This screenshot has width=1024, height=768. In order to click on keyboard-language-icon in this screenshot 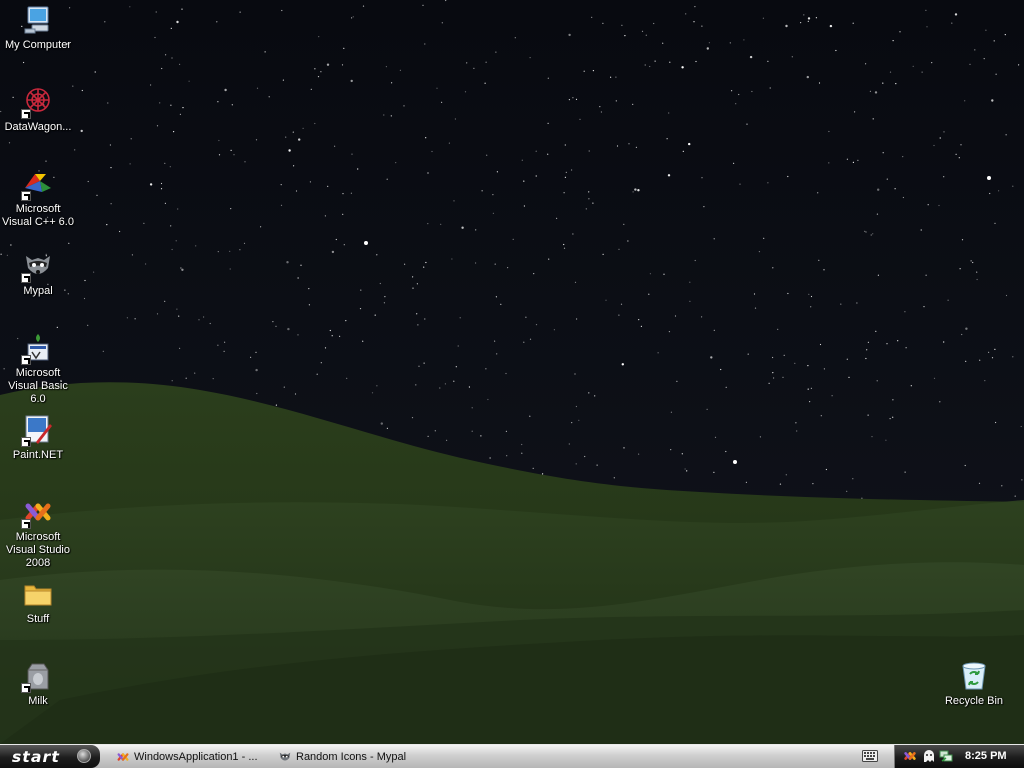, I will do `click(870, 756)`.